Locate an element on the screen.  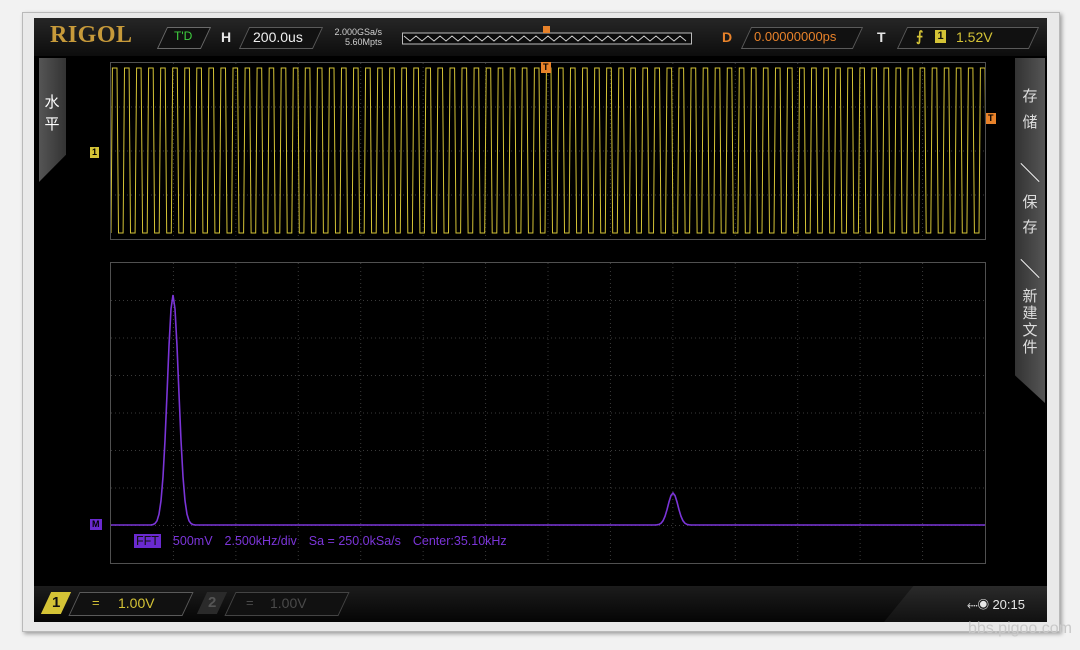
right-menu-char: 保 is located at coordinates (1030, 202).